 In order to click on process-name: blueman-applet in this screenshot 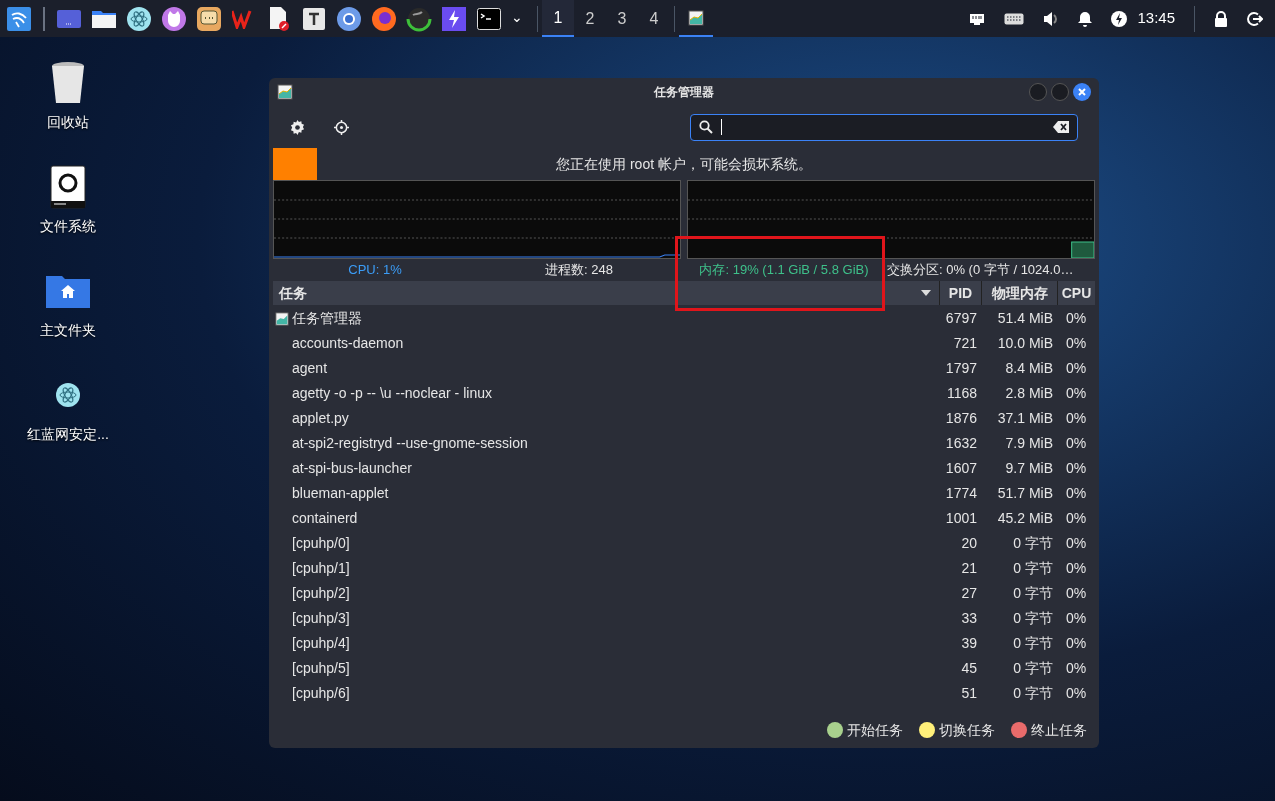, I will do `click(340, 493)`.